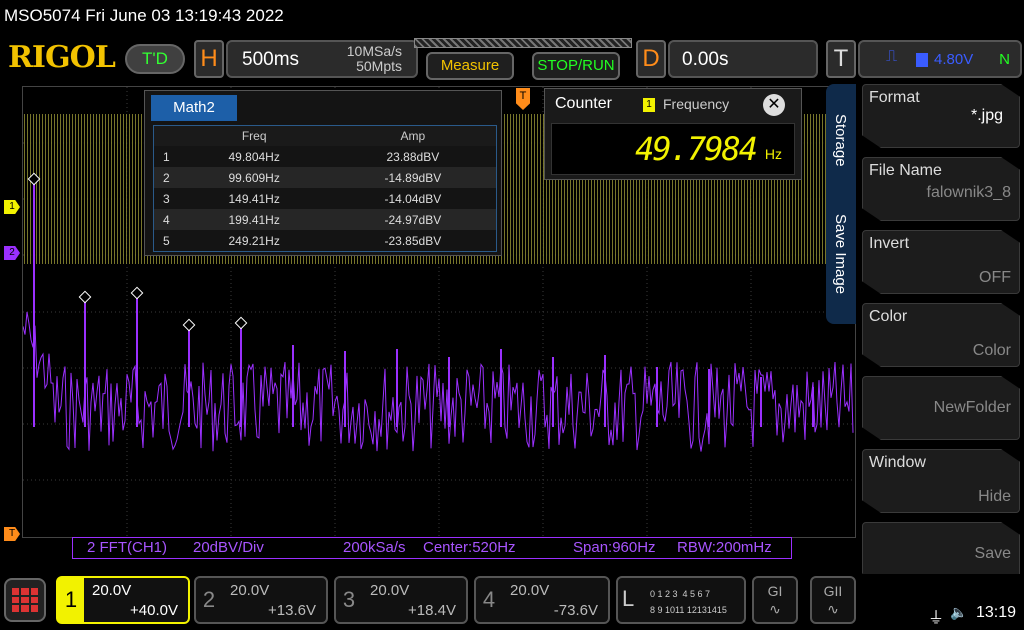 Image resolution: width=1024 pixels, height=630 pixels. I want to click on col-freq: Freq, so click(254, 136).